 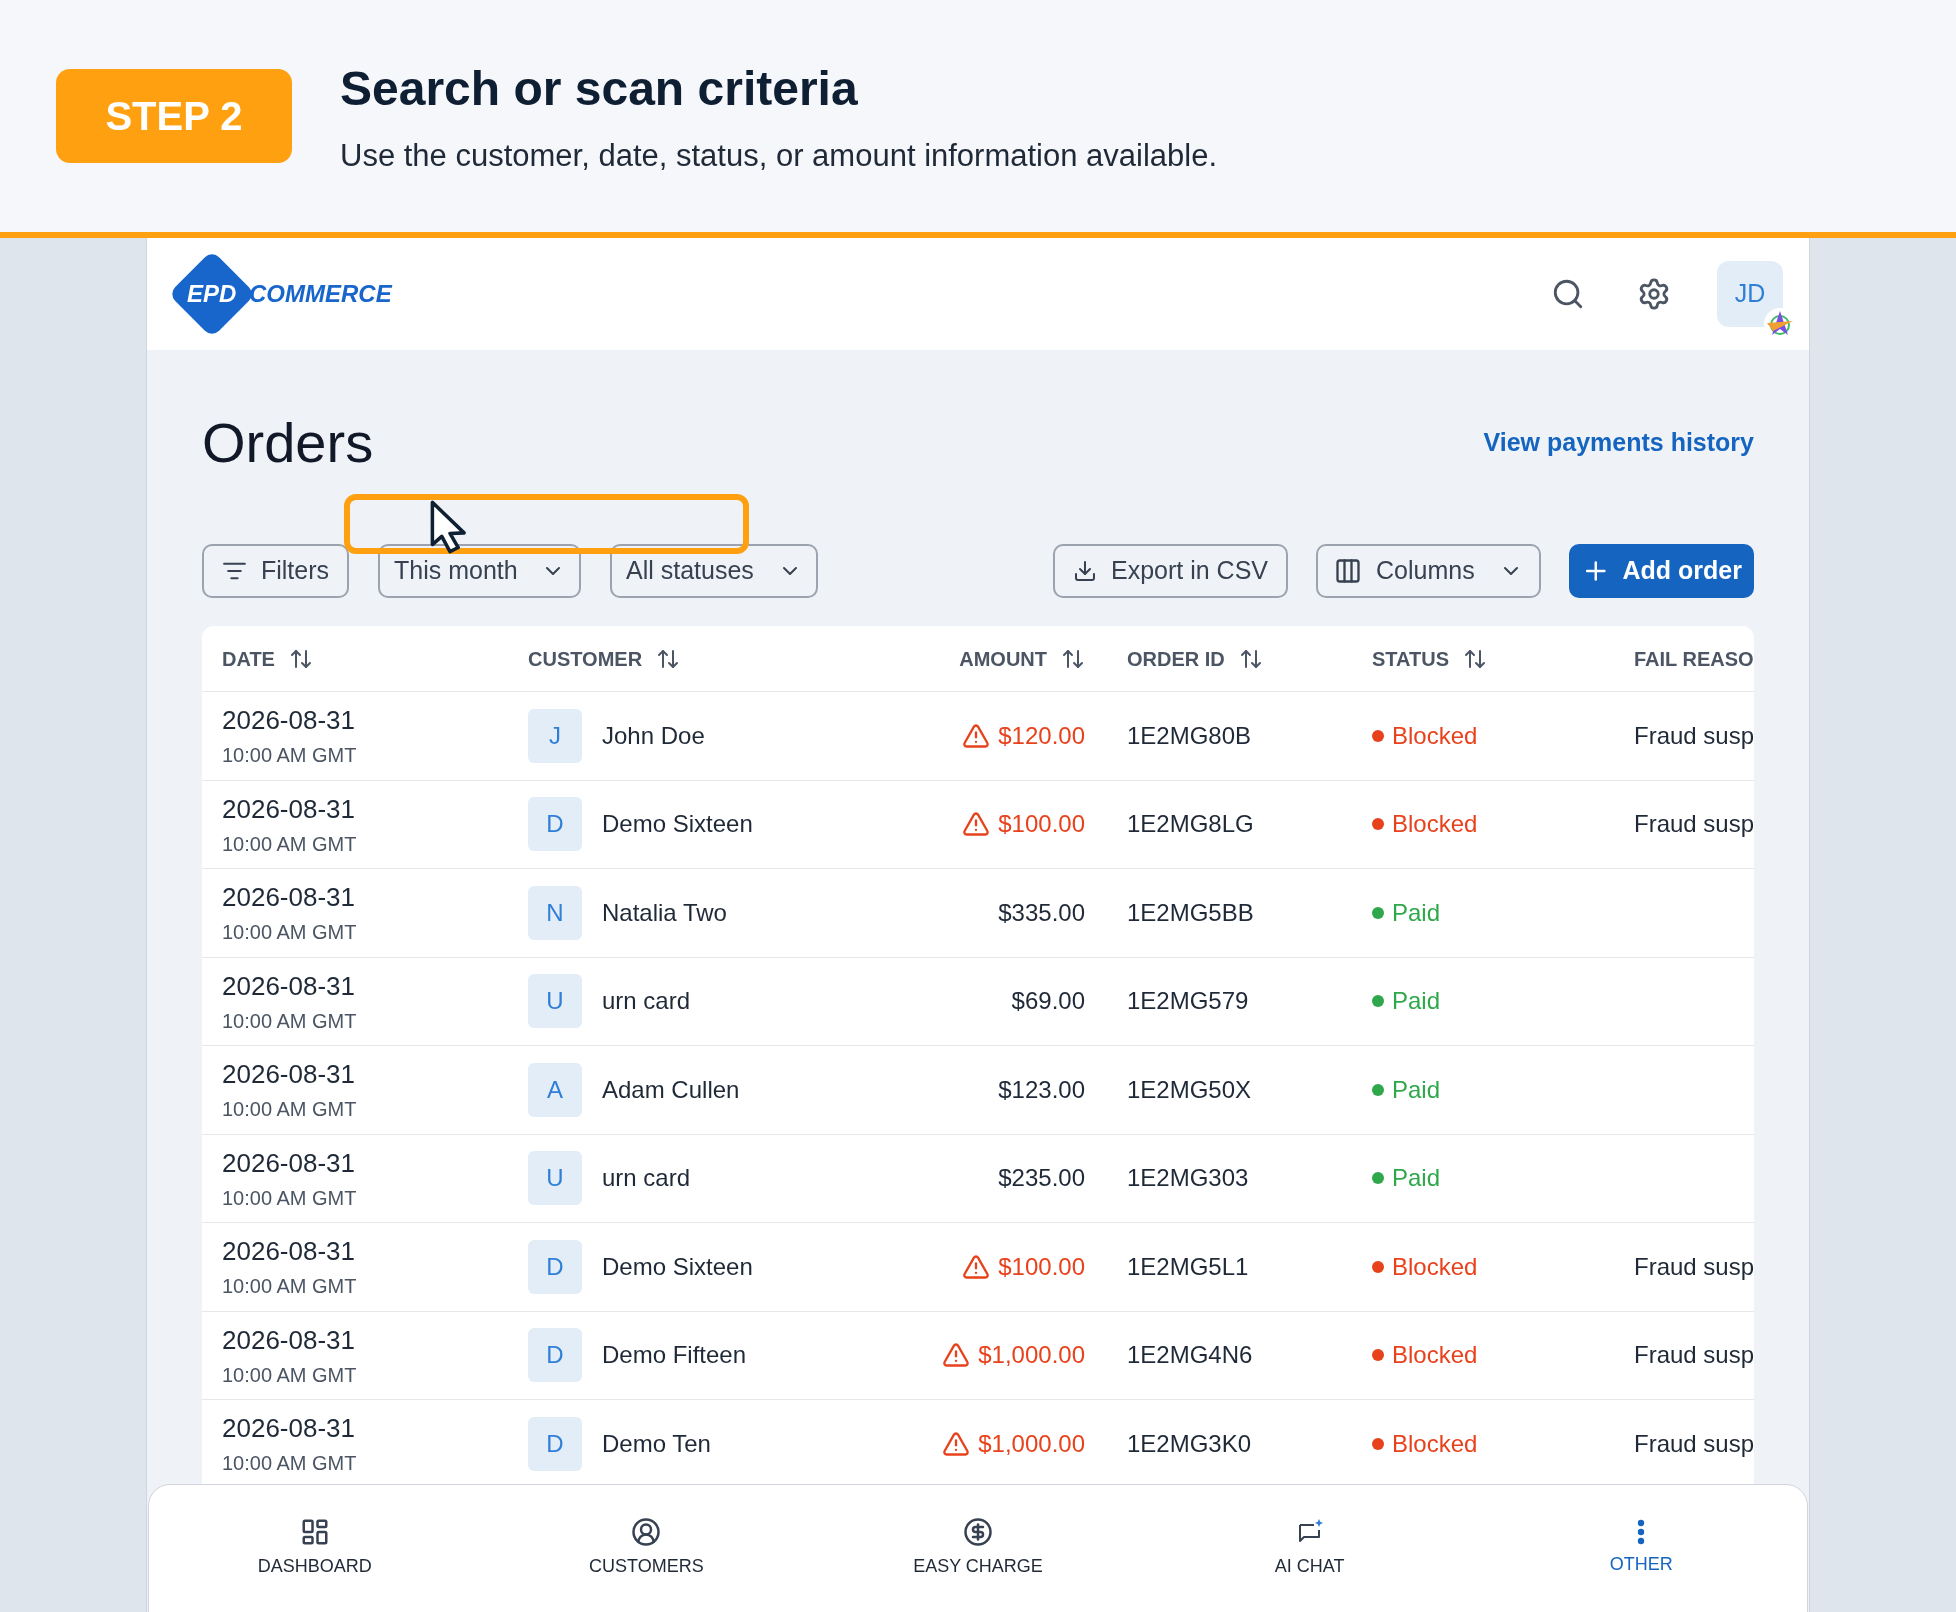 What do you see at coordinates (656, 1443) in the screenshot?
I see `customer-name: Demo Ten` at bounding box center [656, 1443].